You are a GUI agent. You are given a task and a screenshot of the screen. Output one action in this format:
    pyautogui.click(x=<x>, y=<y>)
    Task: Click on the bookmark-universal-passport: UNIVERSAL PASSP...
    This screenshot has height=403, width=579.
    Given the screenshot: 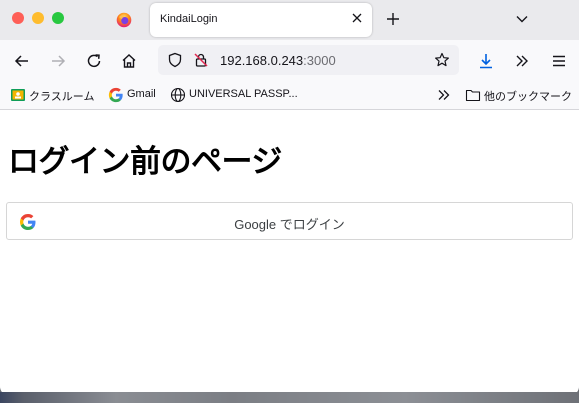 What is the action you would take?
    pyautogui.click(x=240, y=95)
    